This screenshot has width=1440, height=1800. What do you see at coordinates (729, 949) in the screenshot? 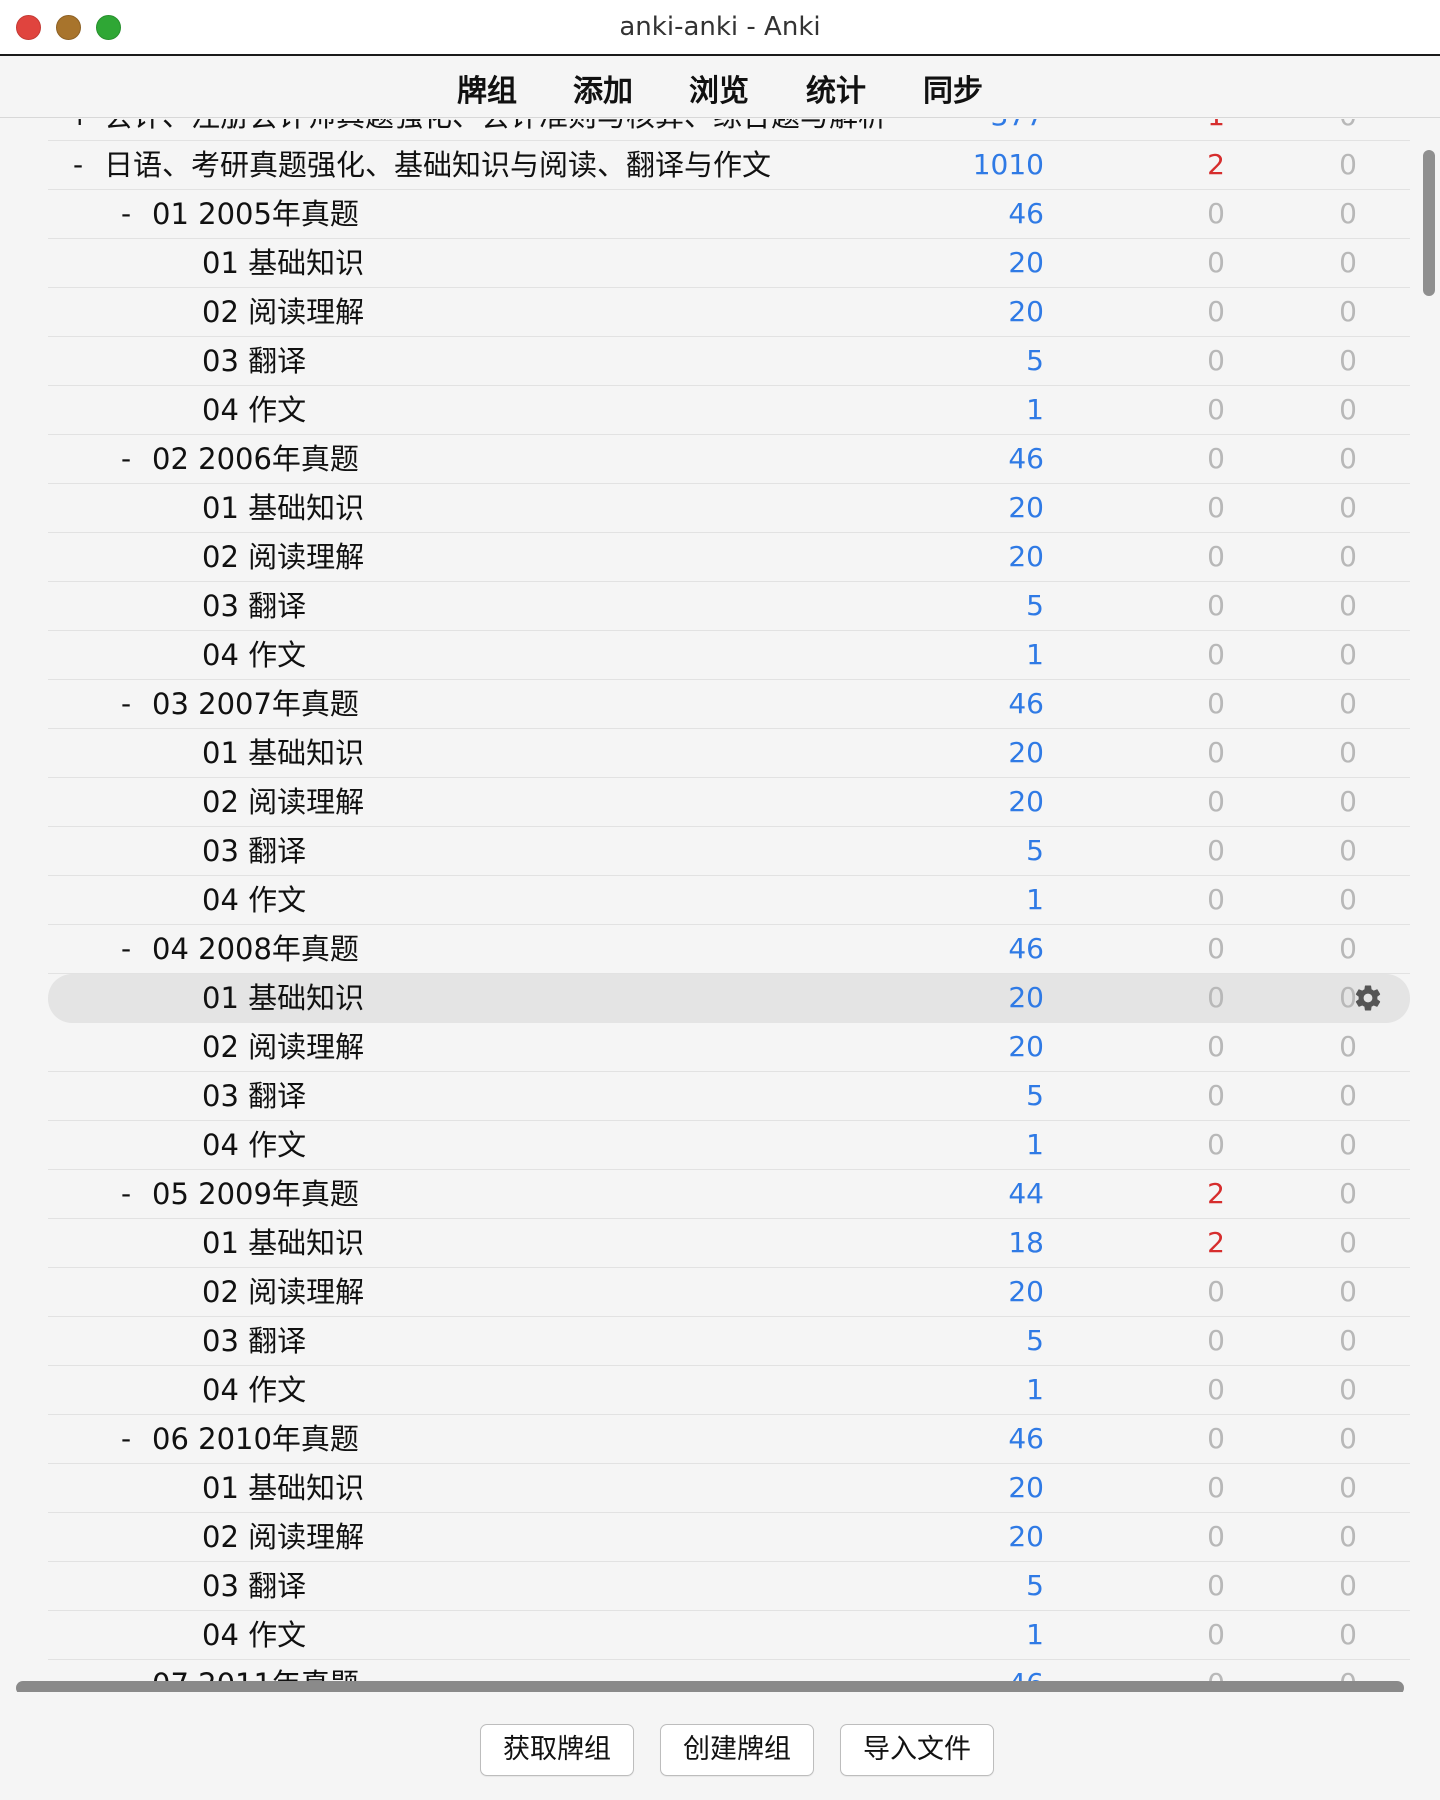
I see `deck-row: -04 2008年真题 46 0 0` at bounding box center [729, 949].